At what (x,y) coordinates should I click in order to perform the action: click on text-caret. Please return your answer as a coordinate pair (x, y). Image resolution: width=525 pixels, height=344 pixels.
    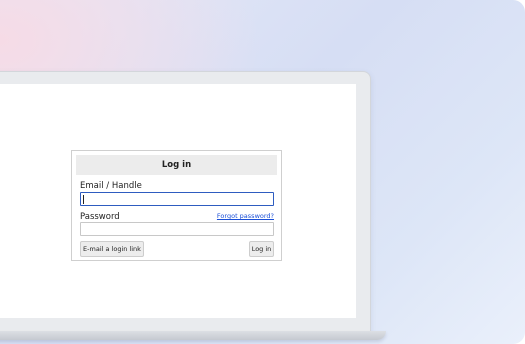
    Looking at the image, I should click on (83, 199).